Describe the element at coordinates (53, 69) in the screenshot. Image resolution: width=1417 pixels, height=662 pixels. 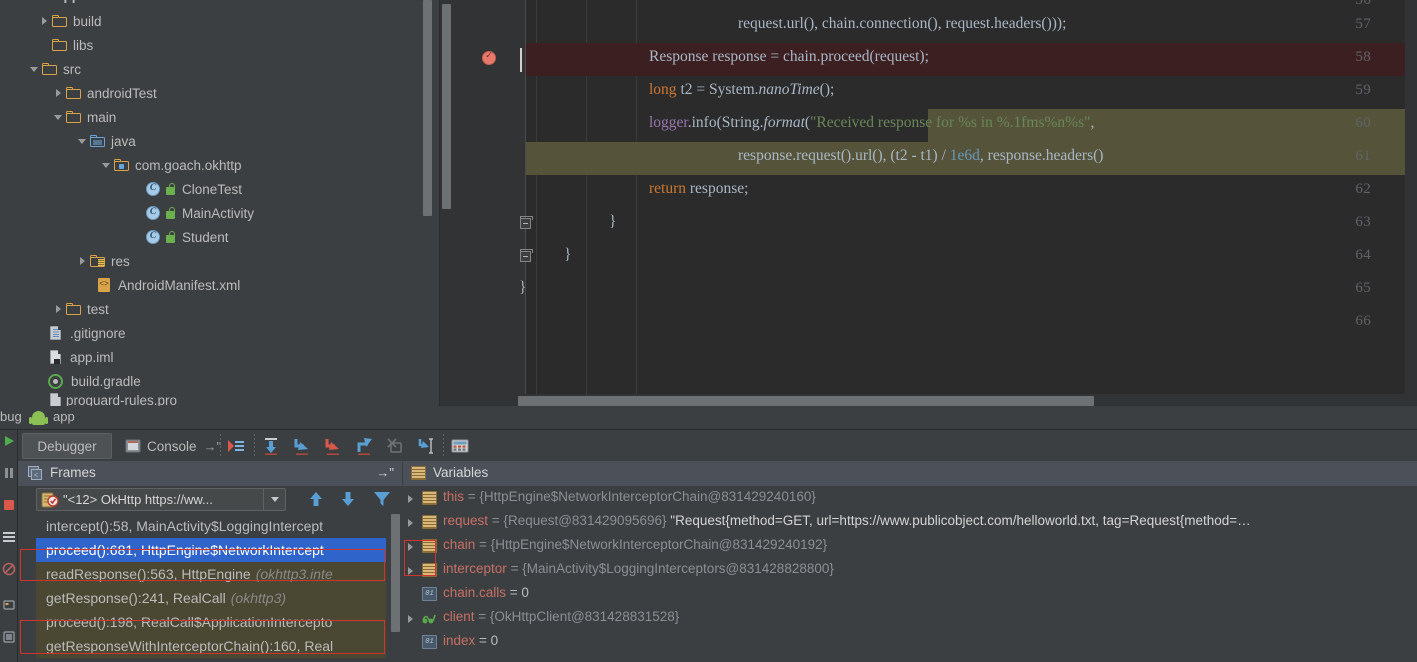
I see `tree-item-src: src` at that location.